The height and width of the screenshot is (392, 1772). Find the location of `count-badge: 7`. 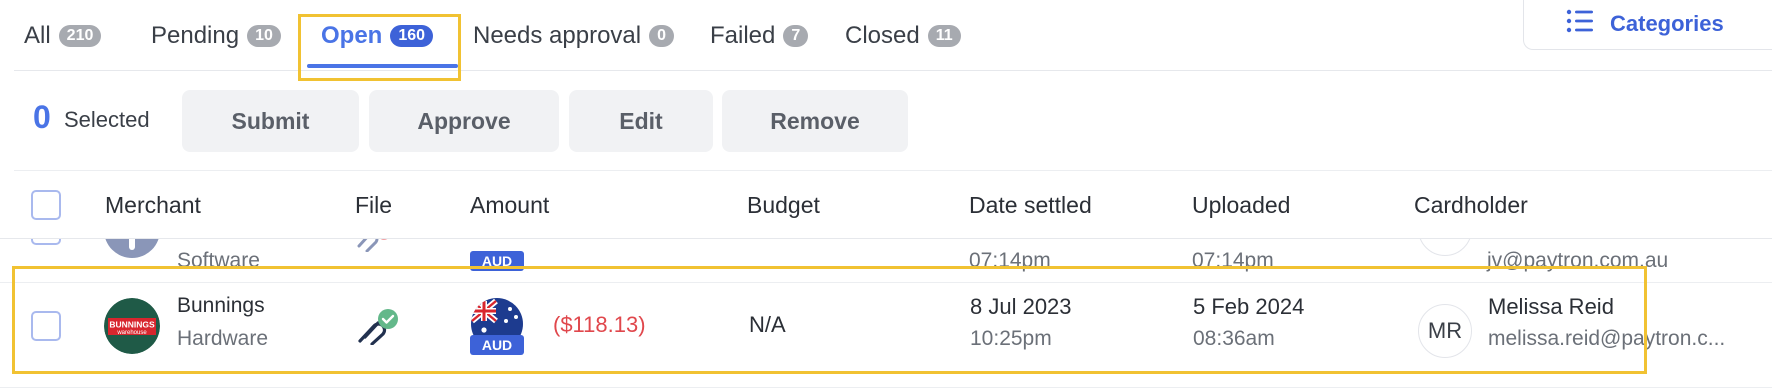

count-badge: 7 is located at coordinates (796, 36).